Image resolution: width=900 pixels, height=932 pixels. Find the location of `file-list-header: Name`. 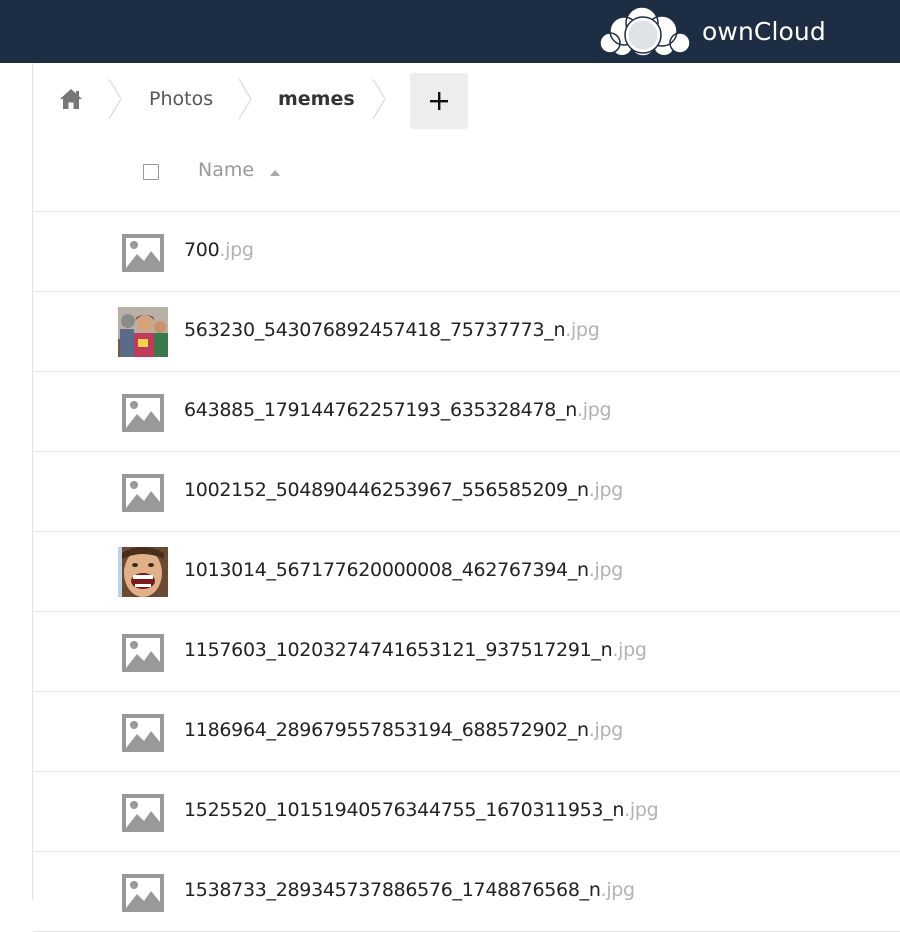

file-list-header: Name is located at coordinates (466, 173).